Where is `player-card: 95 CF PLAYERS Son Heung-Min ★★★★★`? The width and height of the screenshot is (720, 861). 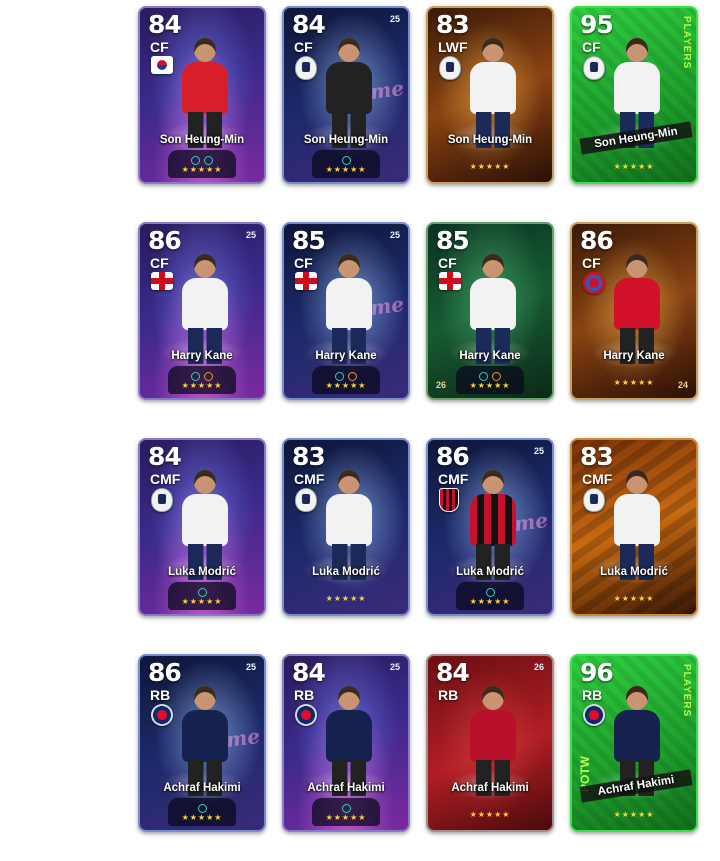 player-card: 95 CF PLAYERS Son Heung-Min ★★★★★ is located at coordinates (634, 95).